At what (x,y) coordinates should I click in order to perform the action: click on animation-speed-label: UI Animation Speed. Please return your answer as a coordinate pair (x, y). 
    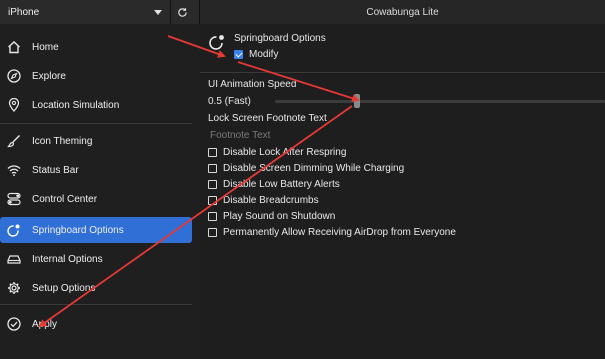
    Looking at the image, I should click on (252, 84).